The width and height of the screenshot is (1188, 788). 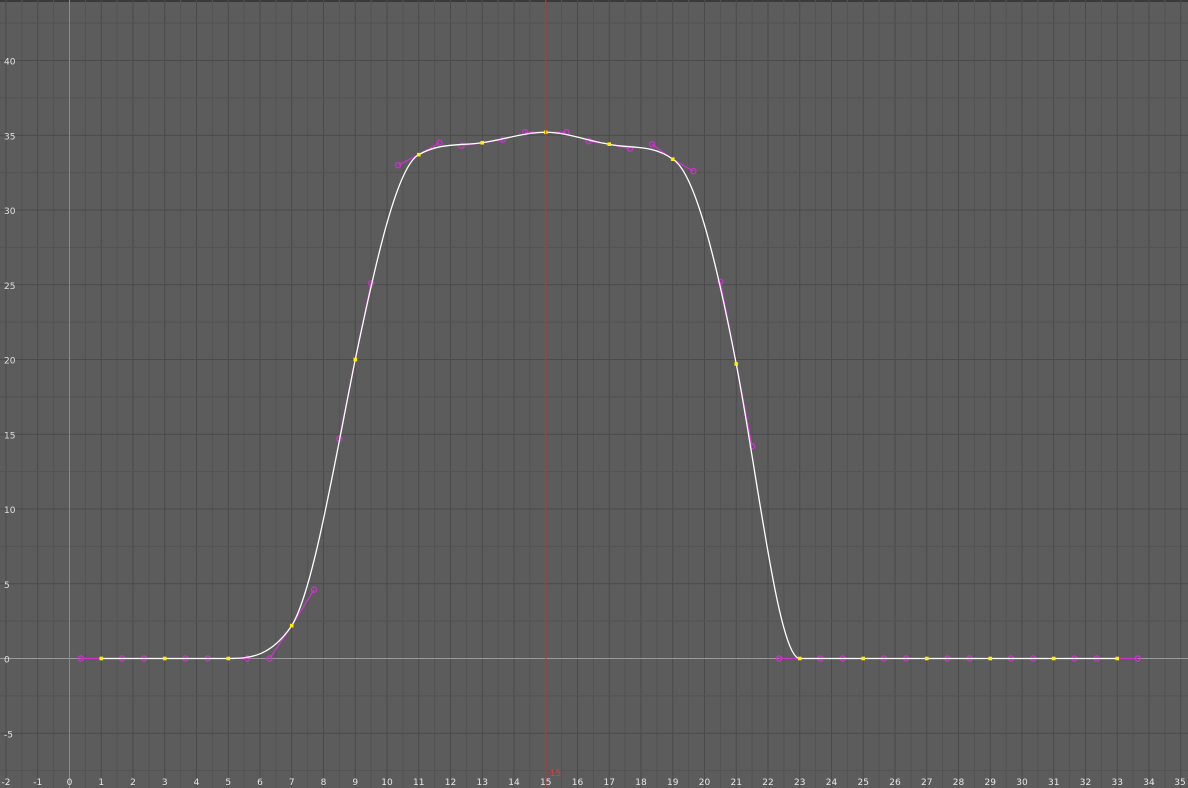 What do you see at coordinates (609, 783) in the screenshot?
I see `x-tick-label: 17` at bounding box center [609, 783].